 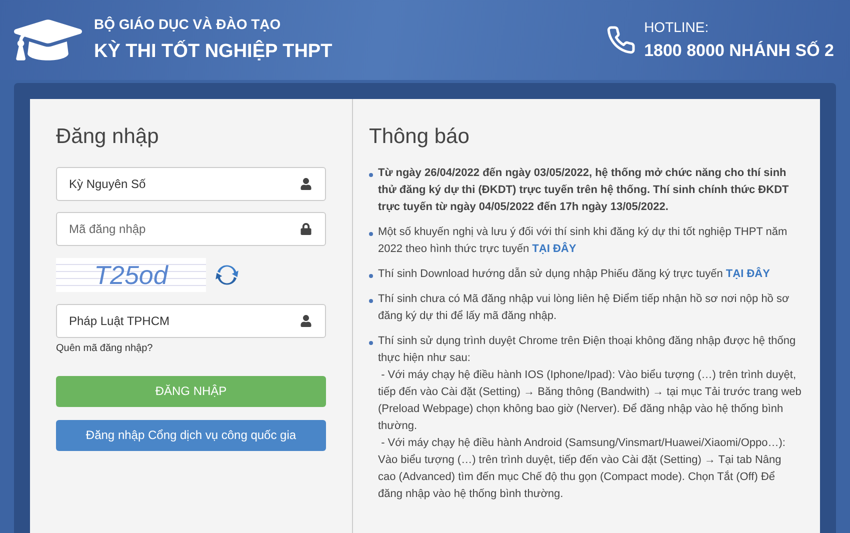 I want to click on notice-text: Thí sinh sử dụng trình duyệt Chrome trên Điện thoại không đăng nhập được hệ thống thực hiện như sau:, so click(x=587, y=350).